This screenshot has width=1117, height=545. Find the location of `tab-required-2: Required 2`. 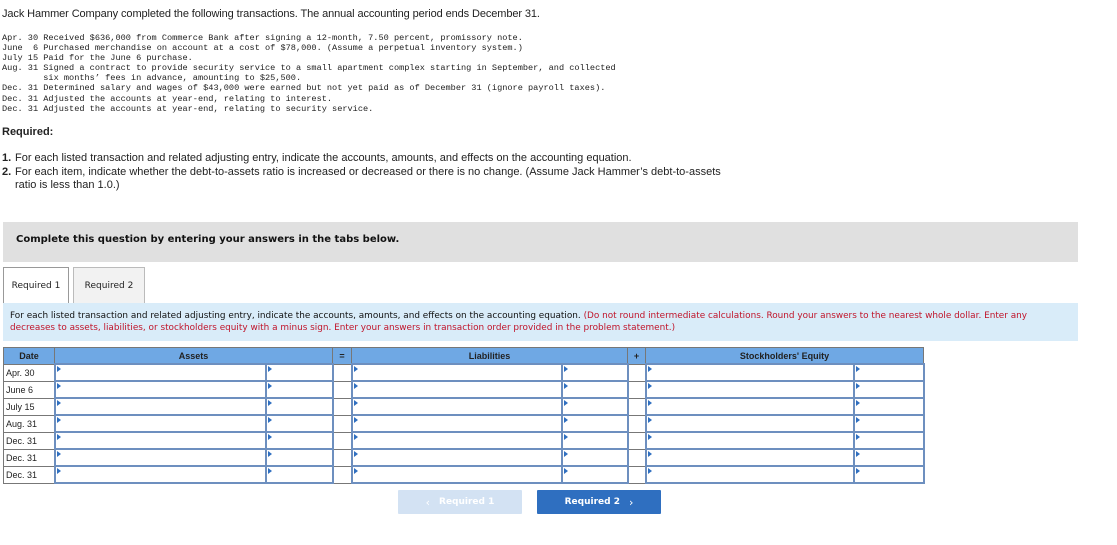

tab-required-2: Required 2 is located at coordinates (109, 285).